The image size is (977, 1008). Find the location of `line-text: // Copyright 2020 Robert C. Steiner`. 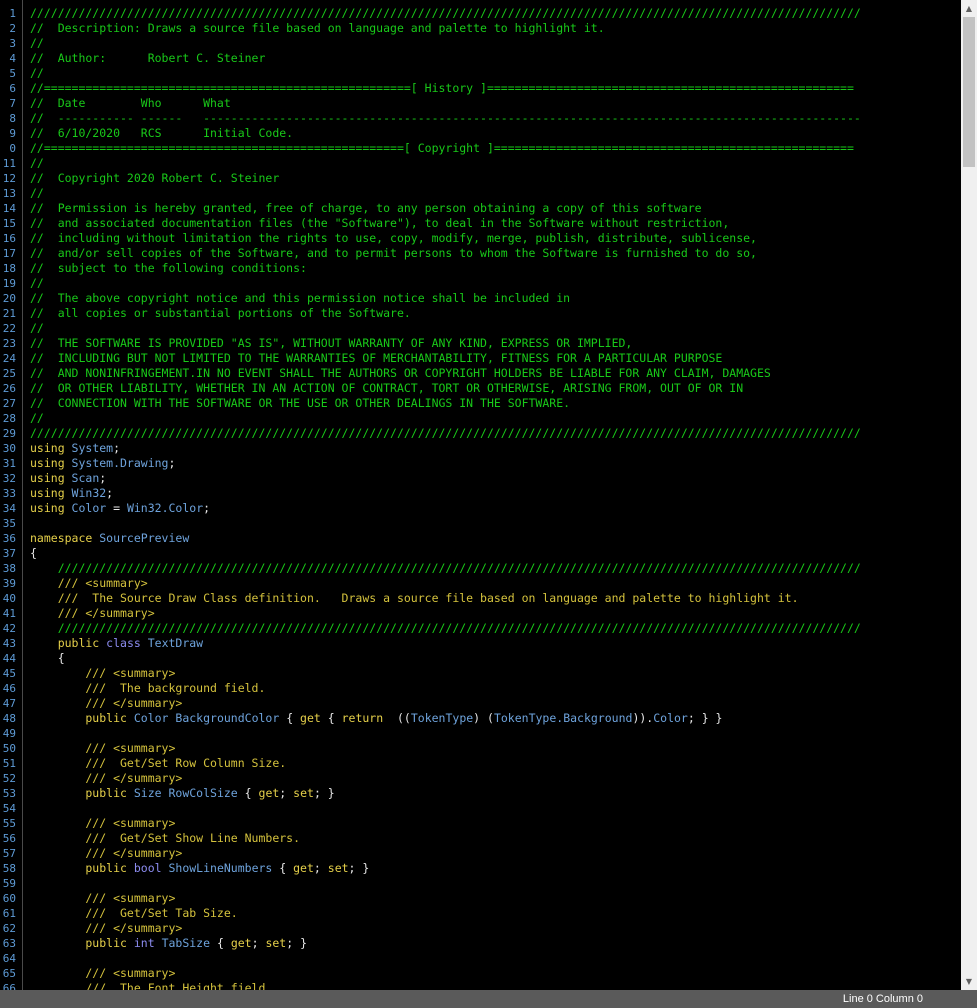

line-text: // Copyright 2020 Robert C. Steiner is located at coordinates (154, 178).